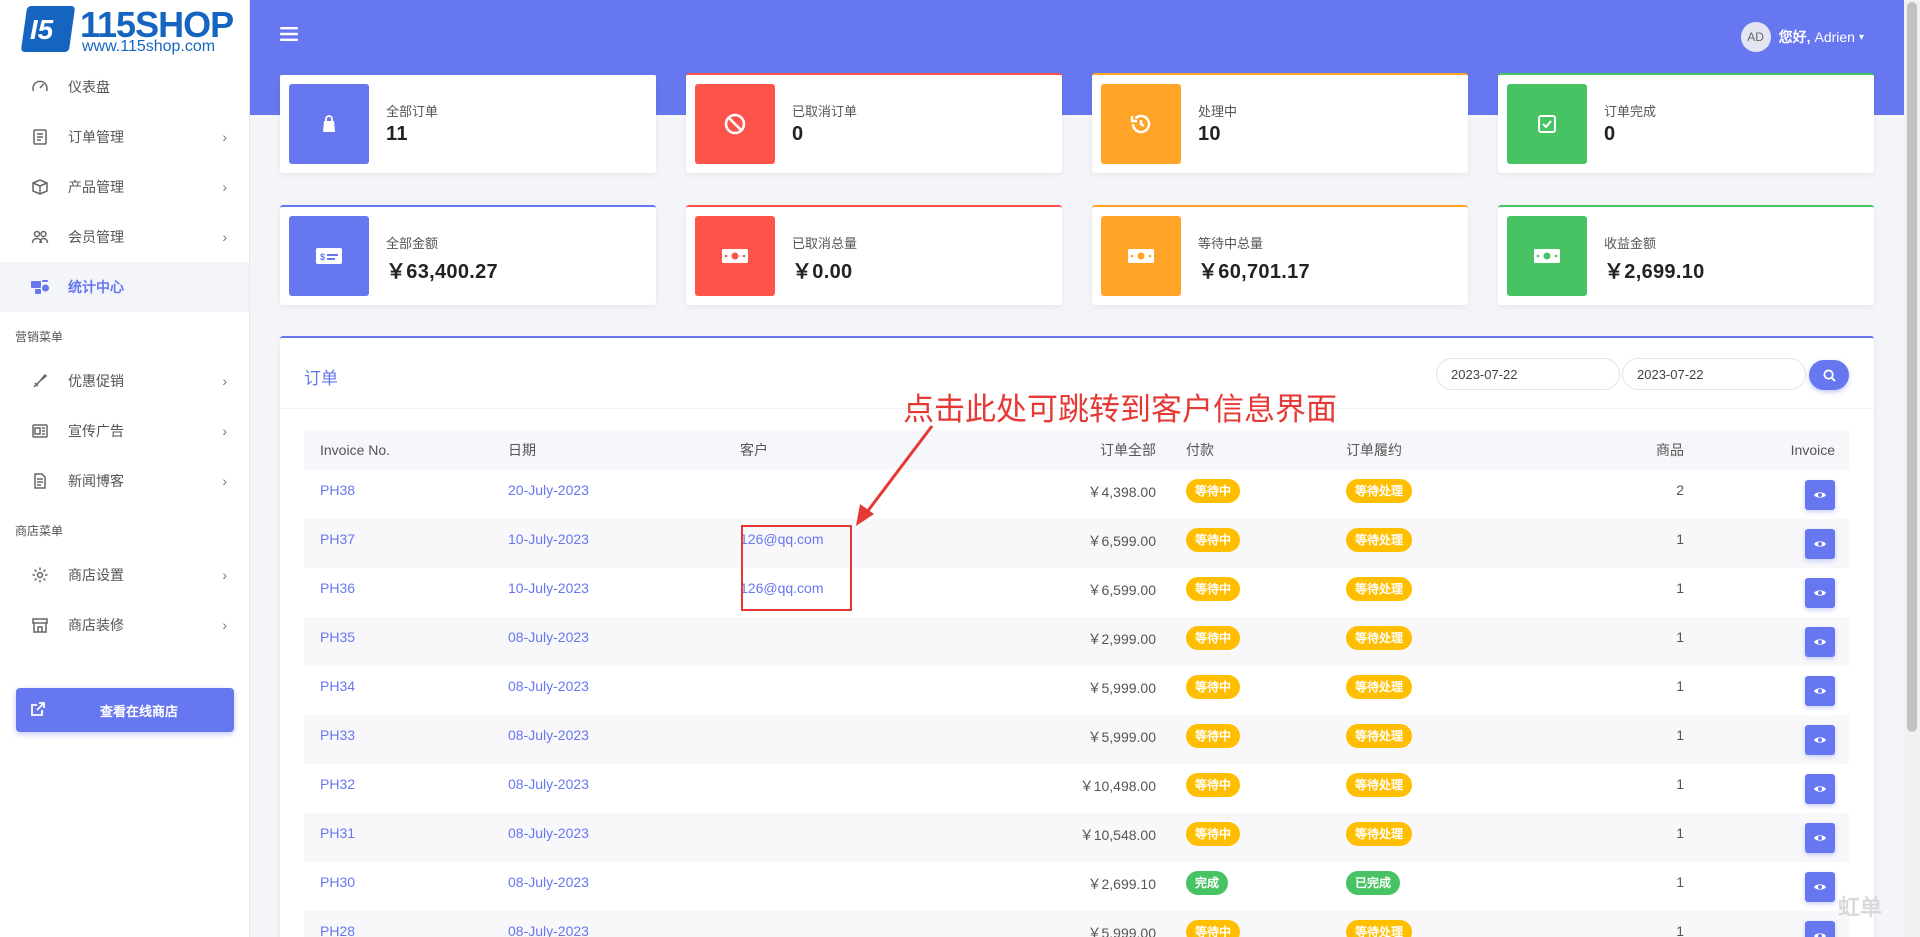 Image resolution: width=1920 pixels, height=937 pixels. I want to click on invoice-link: PH28, so click(337, 930).